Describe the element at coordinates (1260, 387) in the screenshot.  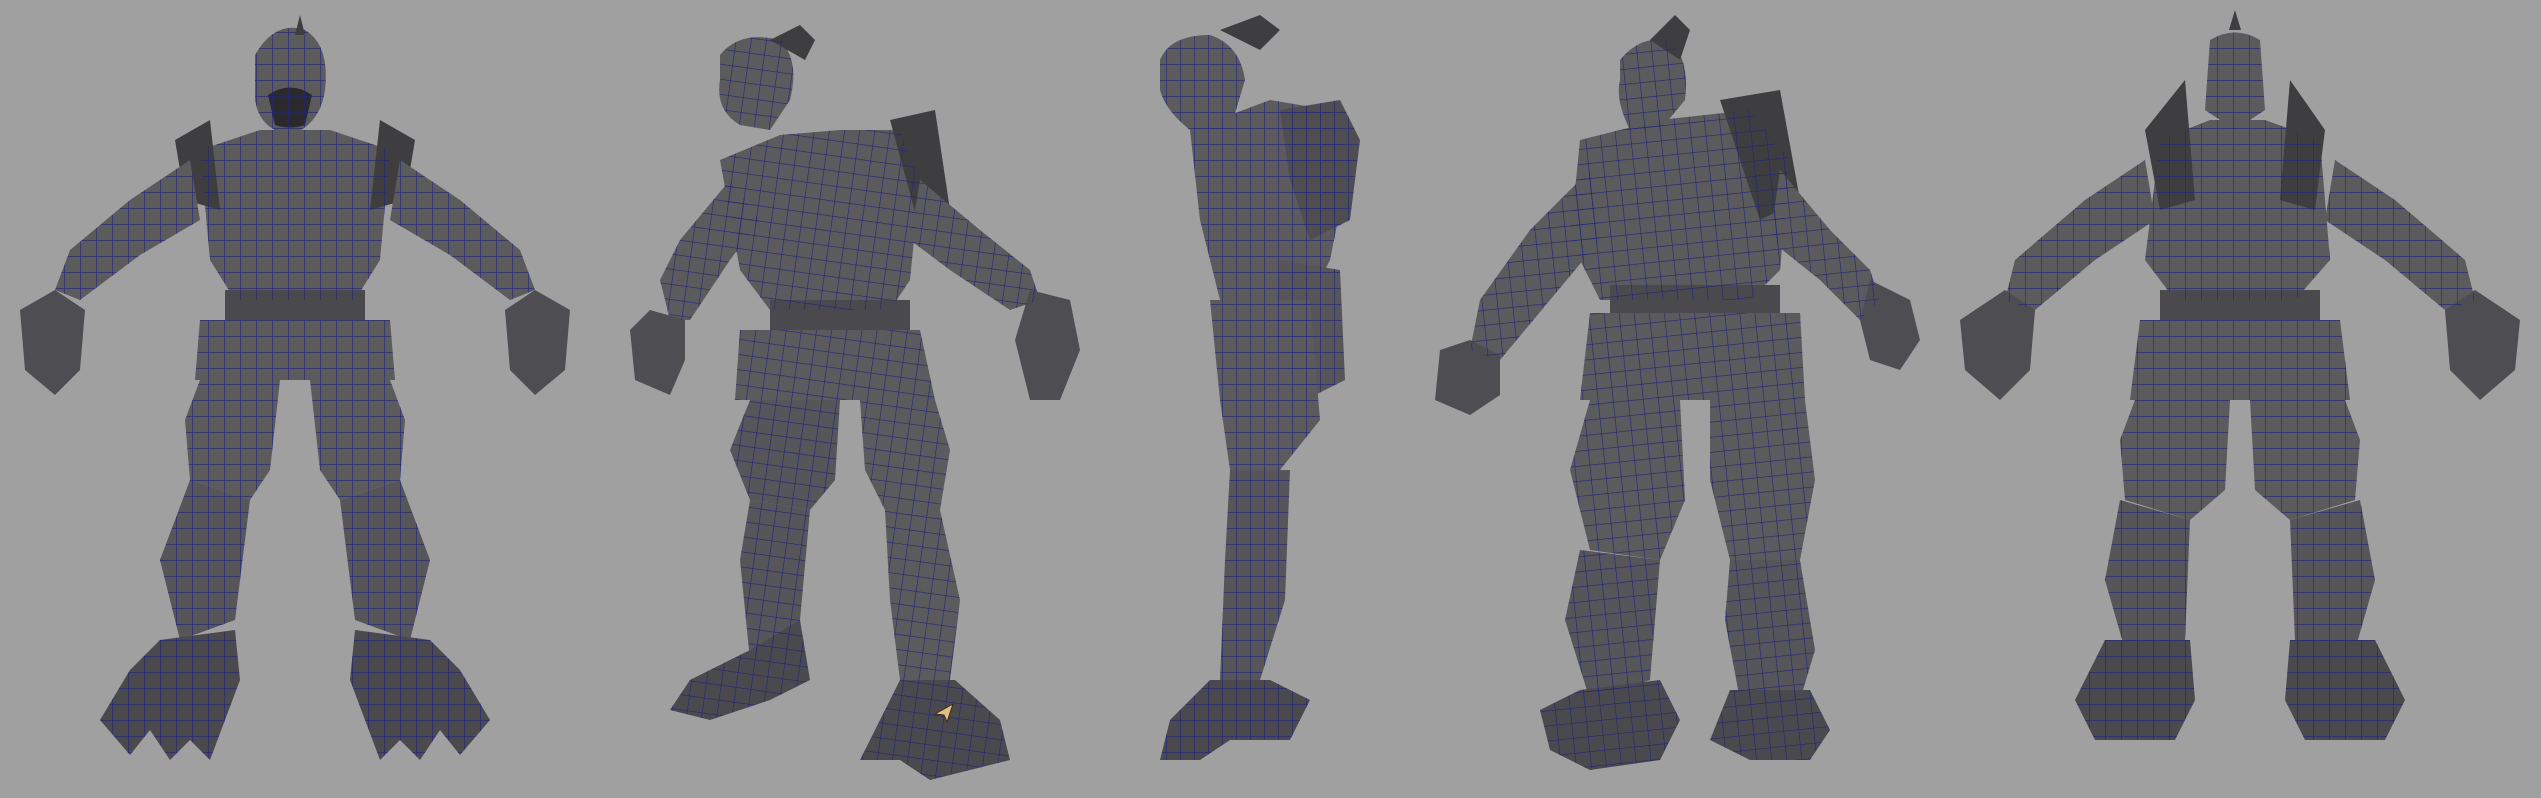
I see `creature-mesh-side` at that location.